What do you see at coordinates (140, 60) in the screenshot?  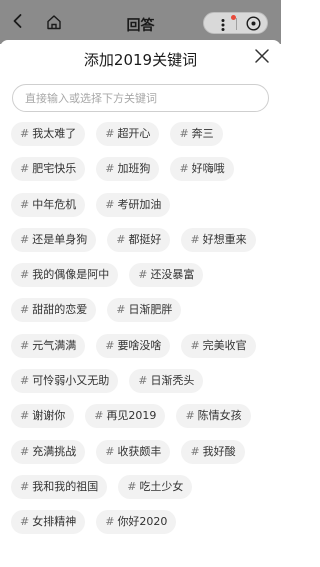 I see `sheet-title: 添加2019关键词` at bounding box center [140, 60].